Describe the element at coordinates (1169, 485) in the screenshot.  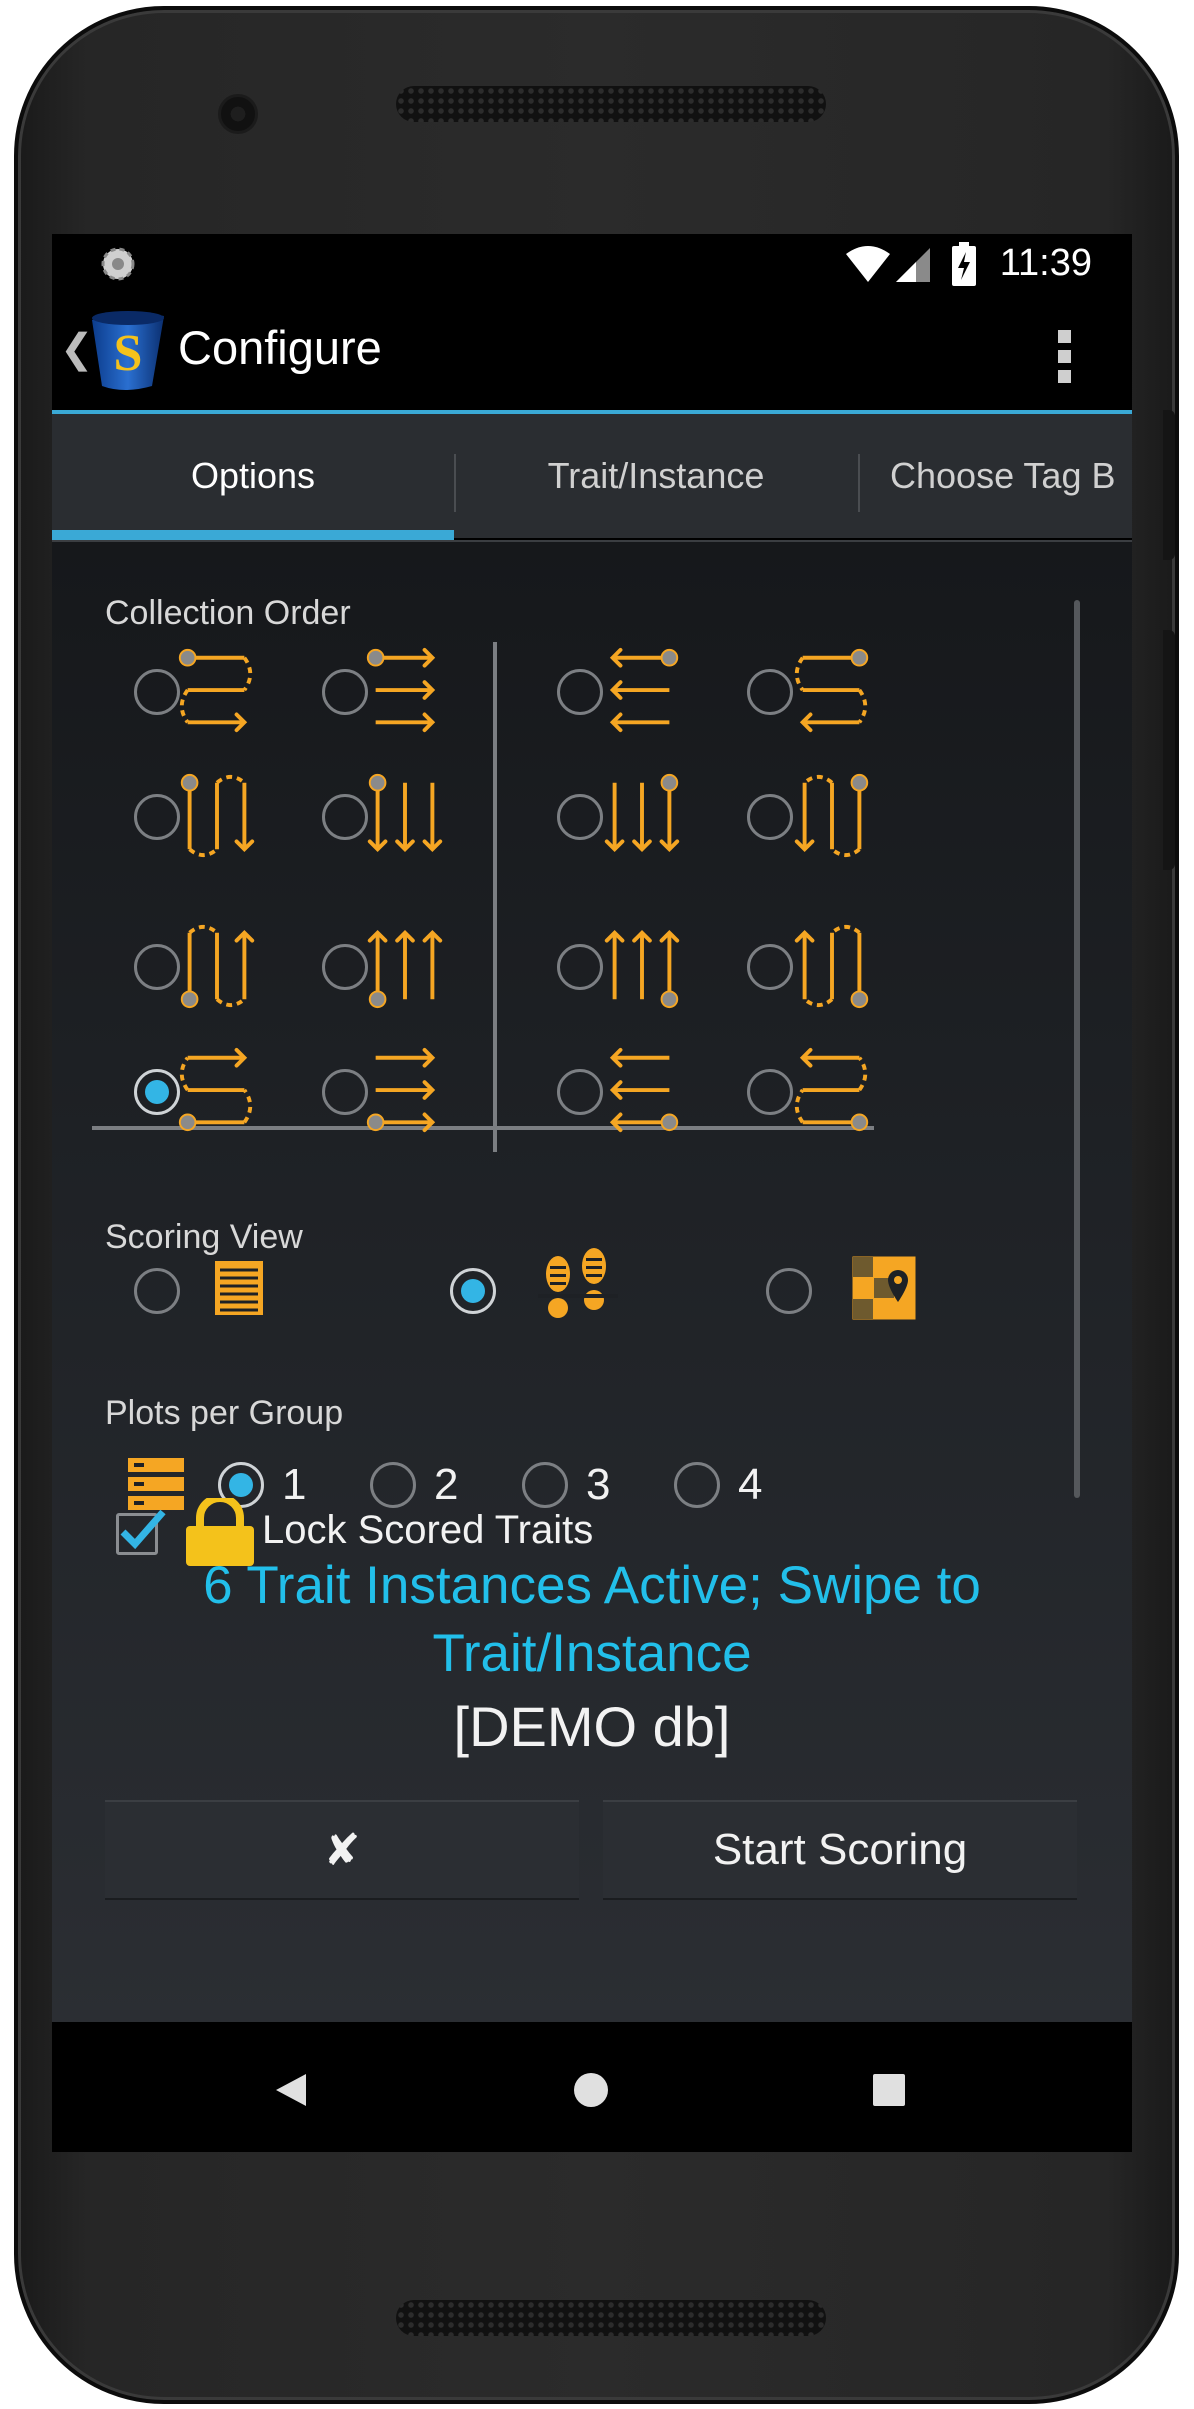
I see `power-button` at that location.